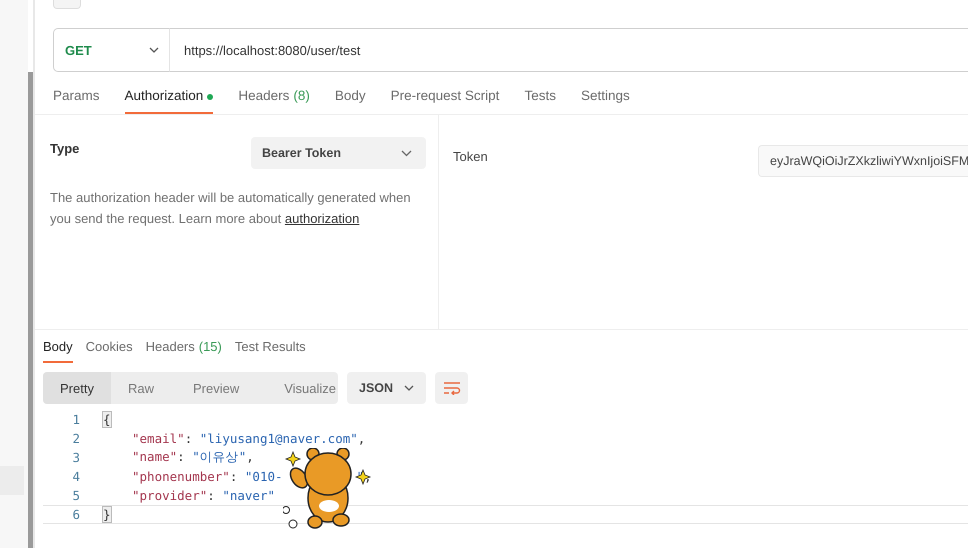  Describe the element at coordinates (338, 153) in the screenshot. I see `auth-type-dropdown: Bearer Token` at that location.